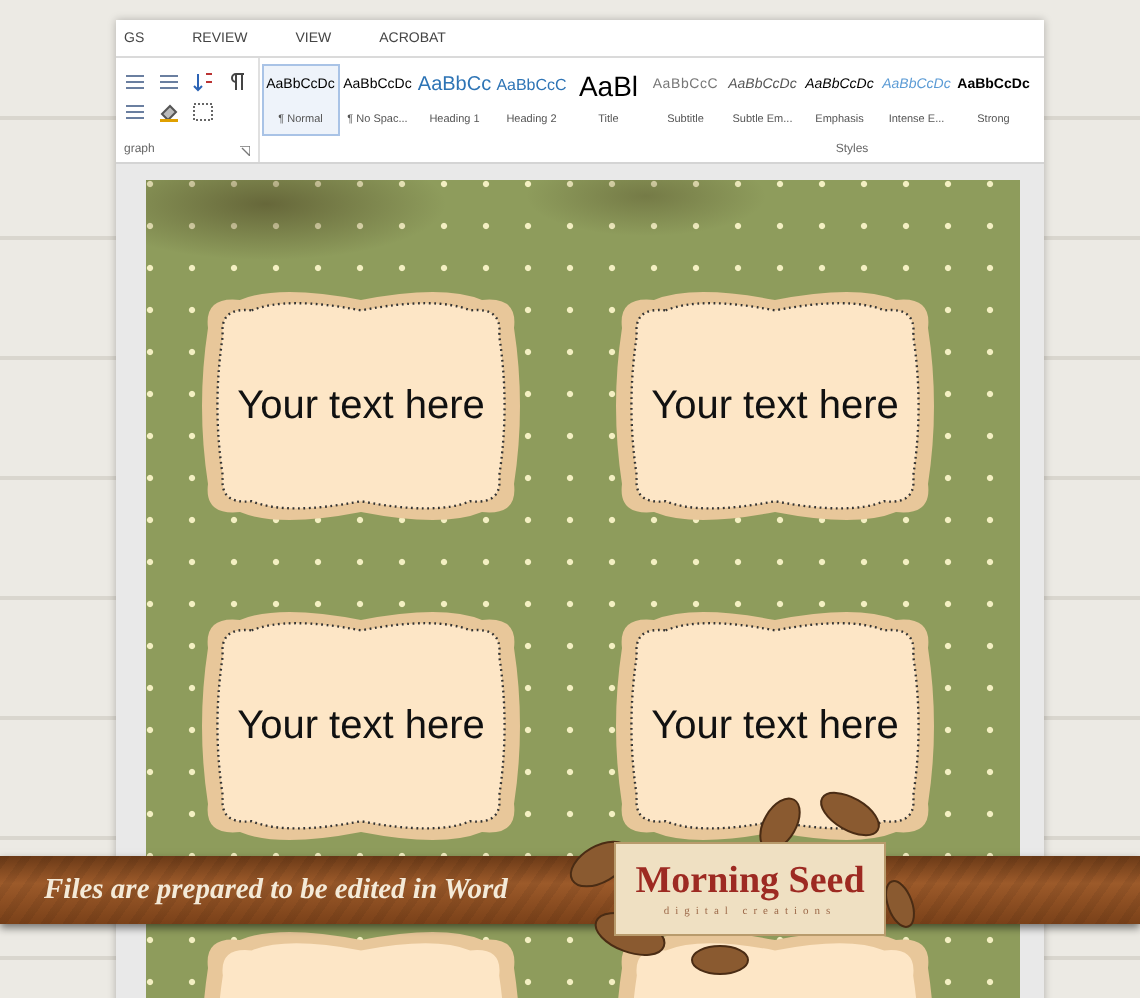  I want to click on style-preview: AaBbCcC, so click(531, 86).